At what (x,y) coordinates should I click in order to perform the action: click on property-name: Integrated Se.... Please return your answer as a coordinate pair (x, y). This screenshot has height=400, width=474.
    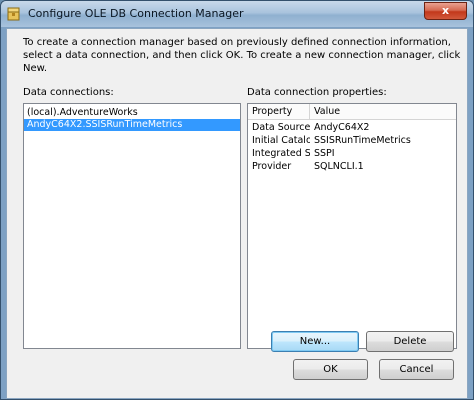
    Looking at the image, I should click on (281, 153).